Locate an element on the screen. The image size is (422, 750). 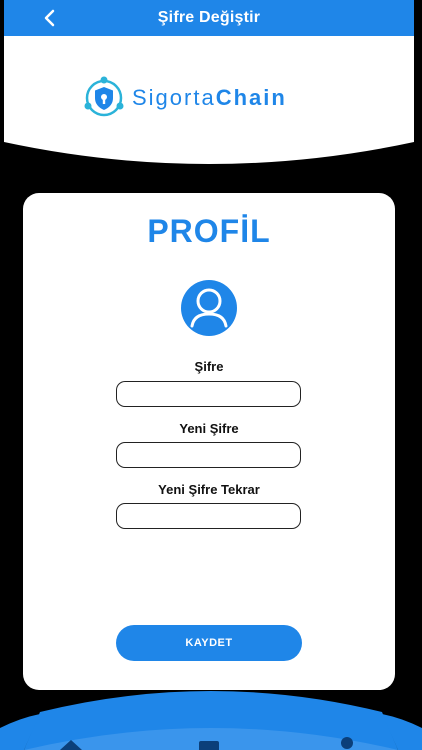
chevron-left-icon is located at coordinates (49, 18).